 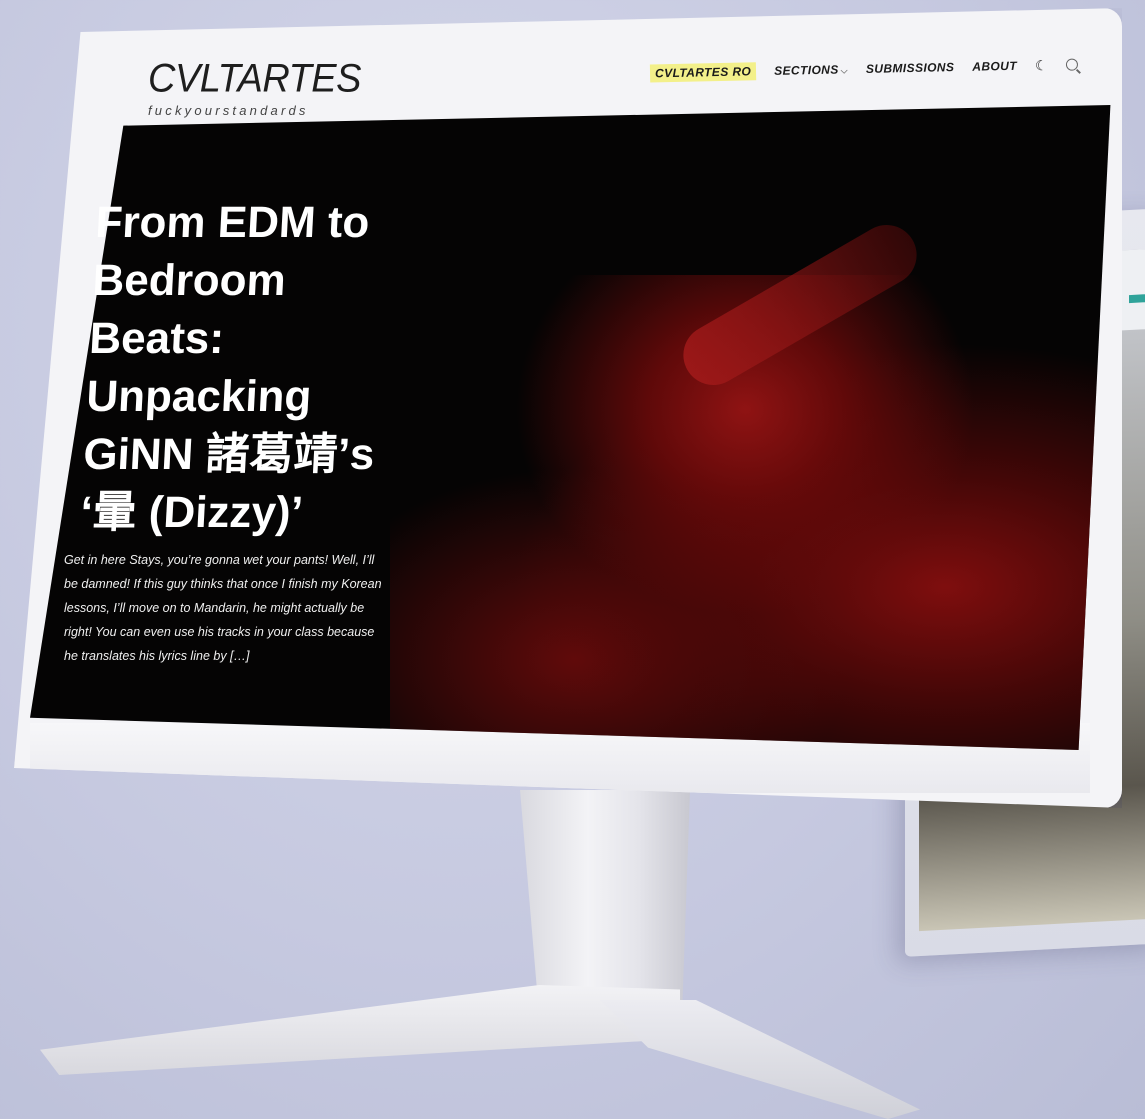 I want to click on monitor-stand-base, so click(x=360, y=1030).